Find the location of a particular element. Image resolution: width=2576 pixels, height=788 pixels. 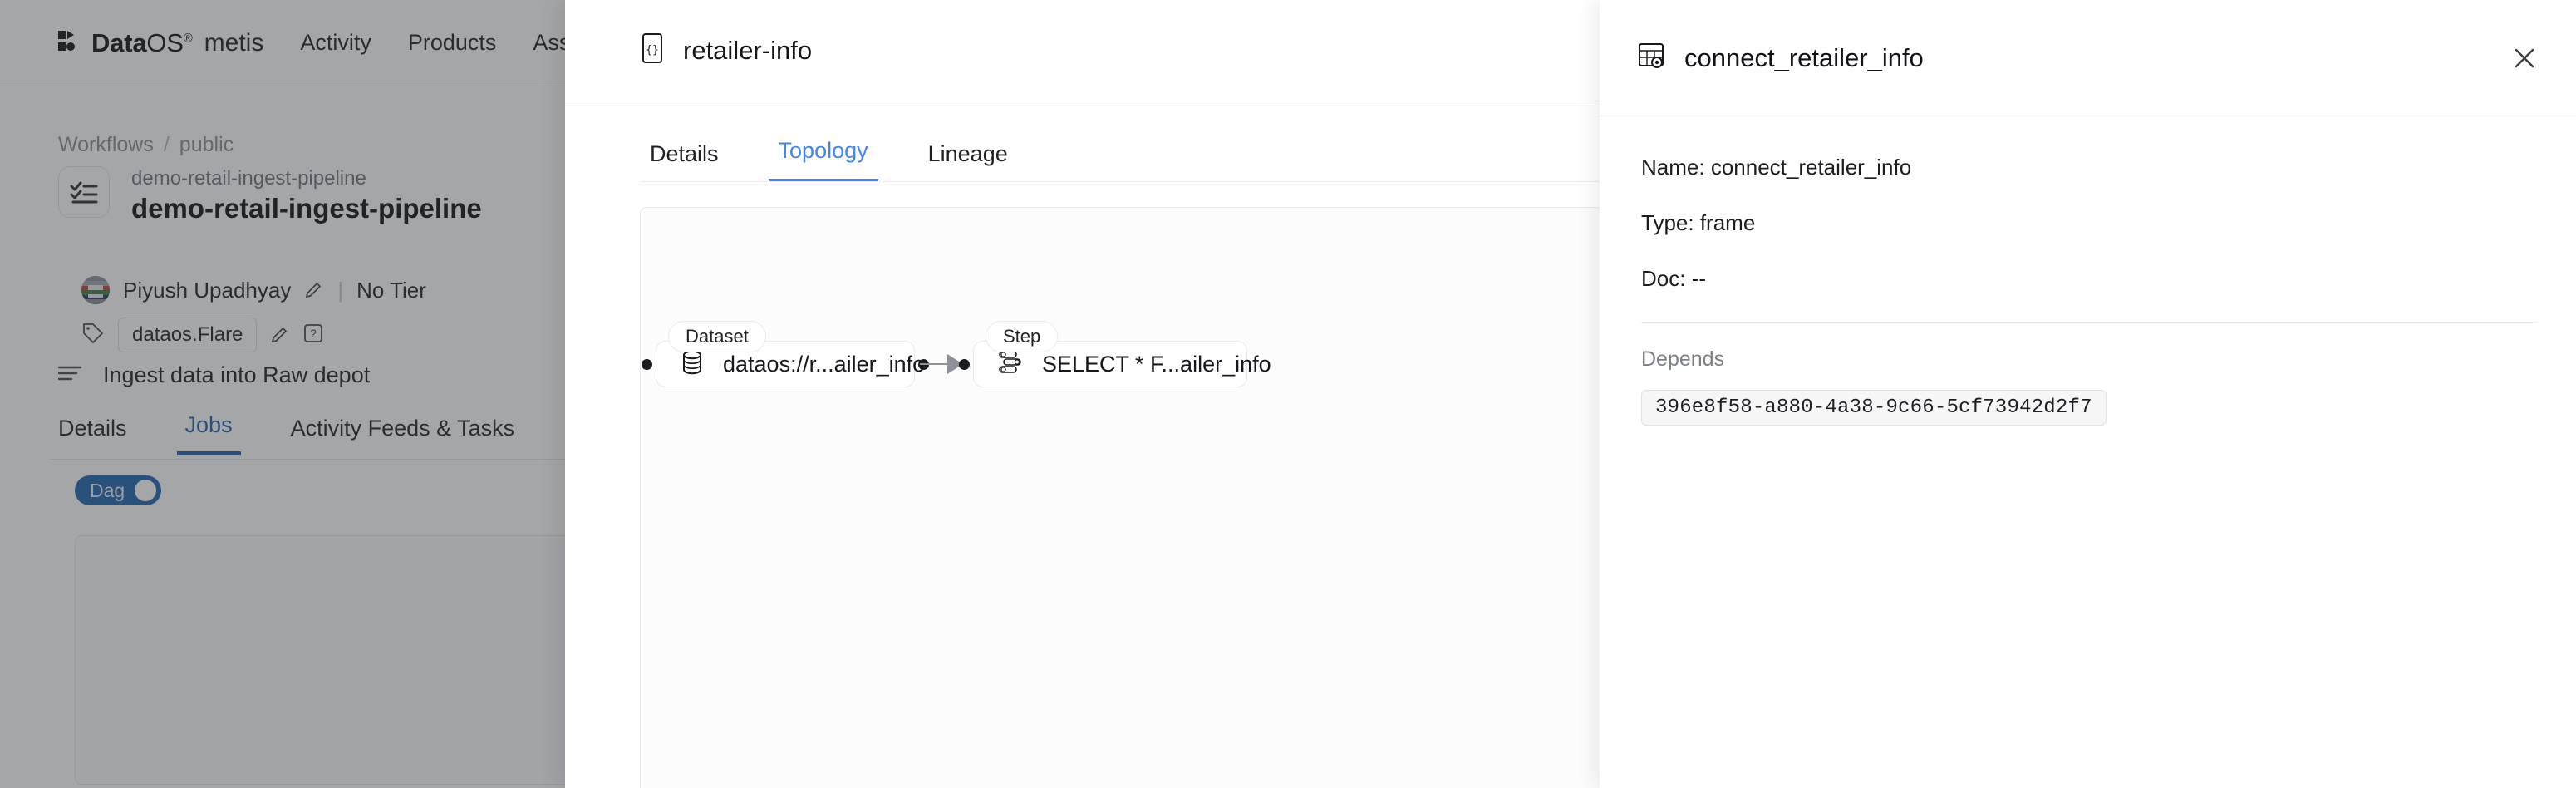

detail-field-name: Name: connect_retailer_info is located at coordinates (2089, 167).